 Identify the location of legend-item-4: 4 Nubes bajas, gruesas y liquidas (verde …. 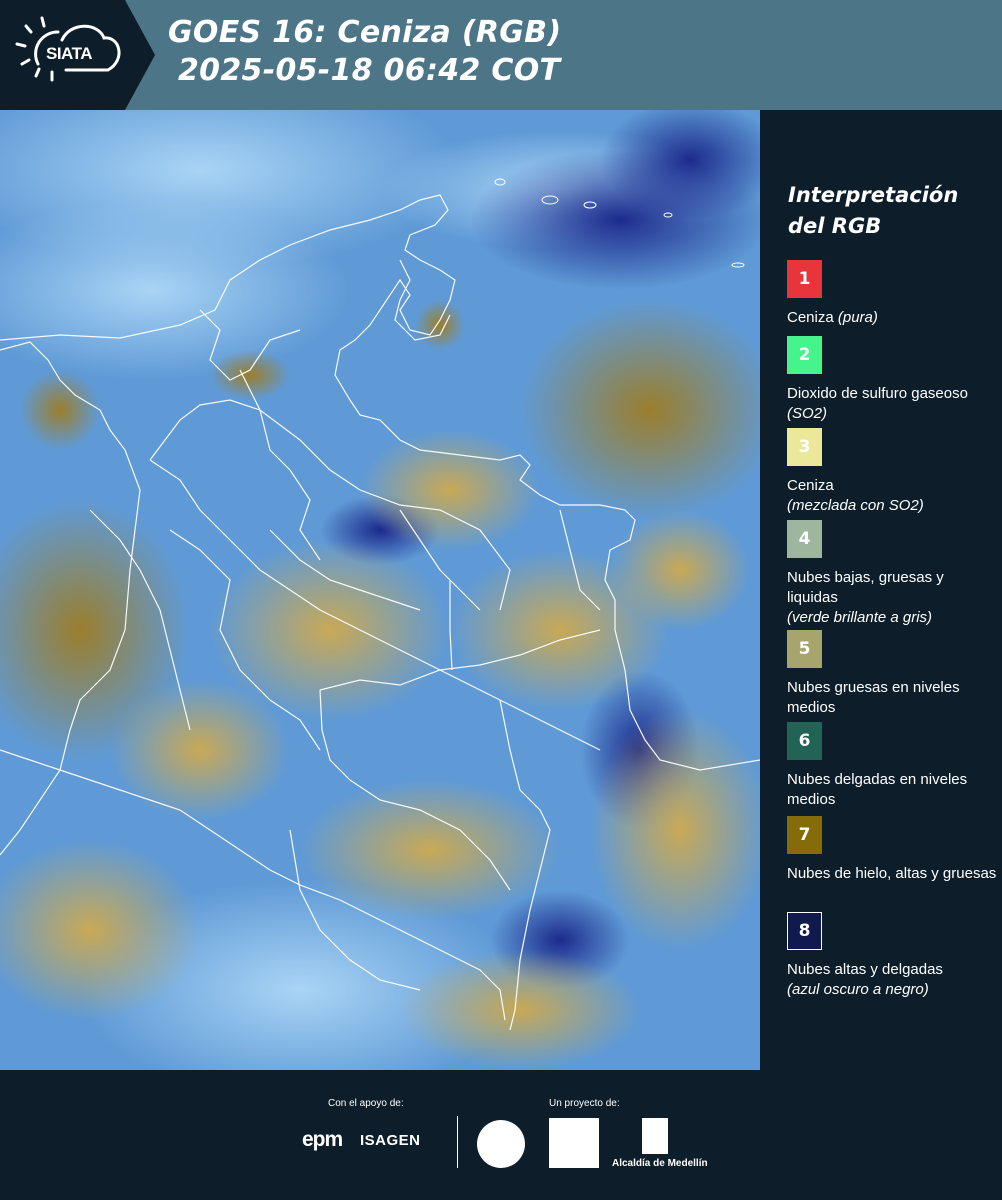
(892, 574).